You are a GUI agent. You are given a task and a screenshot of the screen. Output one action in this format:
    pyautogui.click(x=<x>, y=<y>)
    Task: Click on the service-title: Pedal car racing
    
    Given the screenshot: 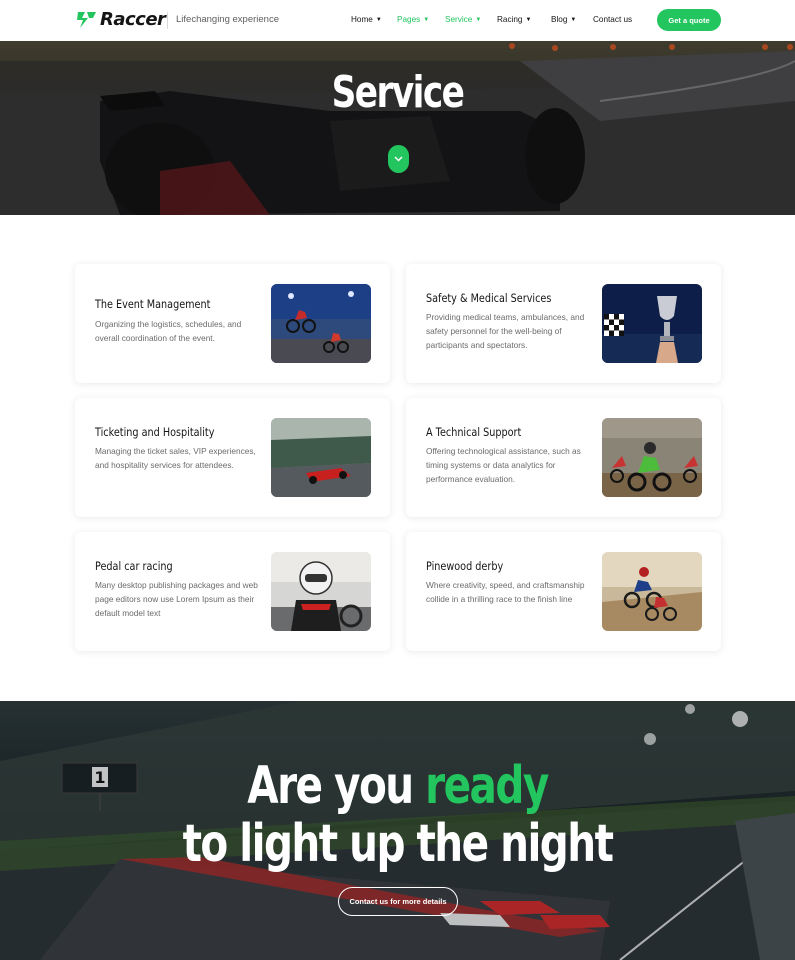 What is the action you would take?
    pyautogui.click(x=134, y=566)
    